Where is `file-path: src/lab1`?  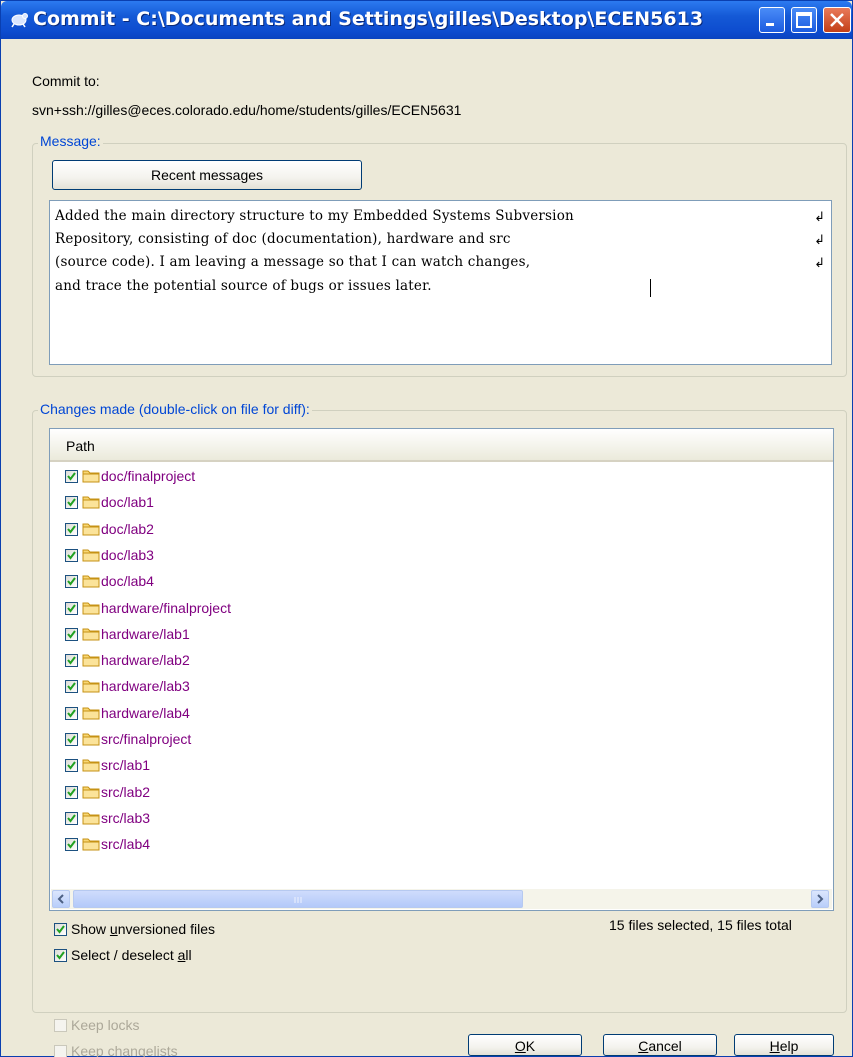 file-path: src/lab1 is located at coordinates (126, 765).